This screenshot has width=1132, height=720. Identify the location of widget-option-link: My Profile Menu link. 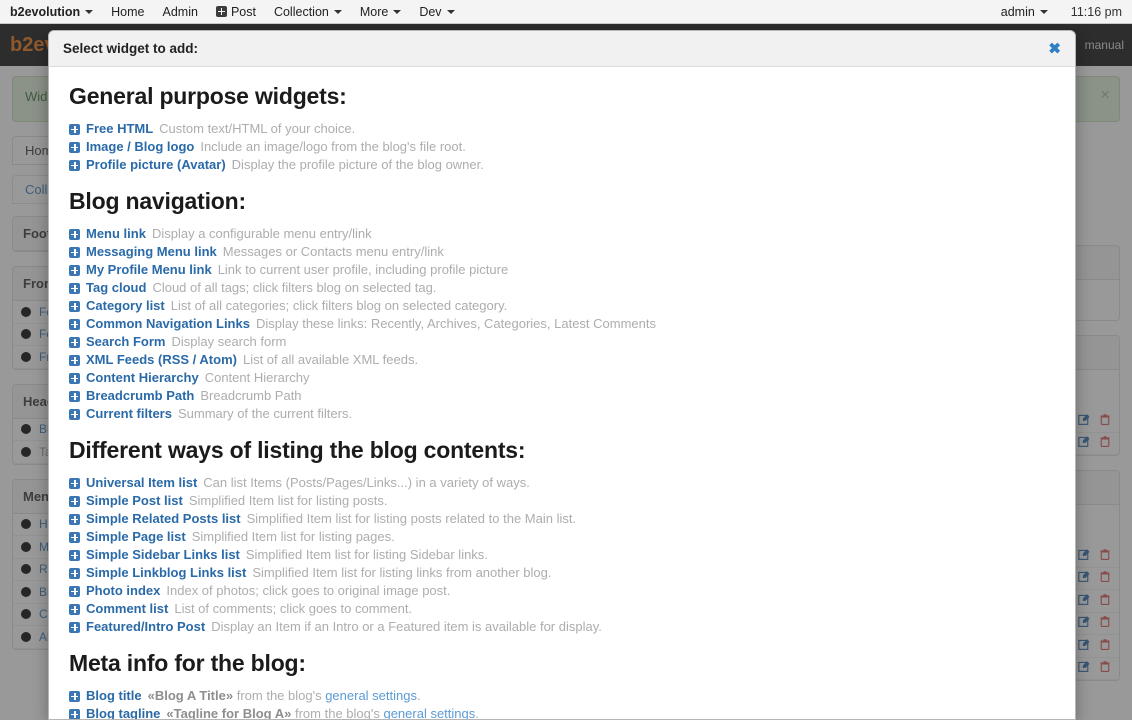
(149, 270).